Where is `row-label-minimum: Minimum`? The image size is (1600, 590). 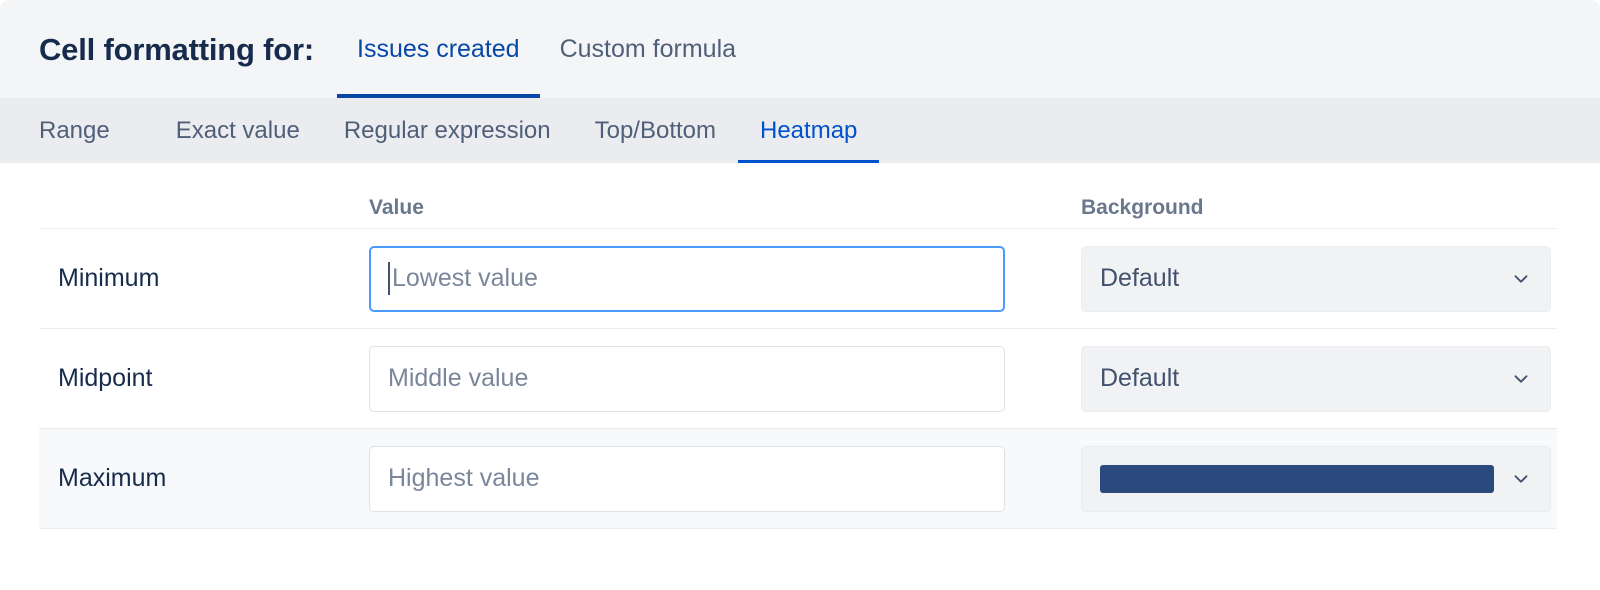 row-label-minimum: Minimum is located at coordinates (109, 278).